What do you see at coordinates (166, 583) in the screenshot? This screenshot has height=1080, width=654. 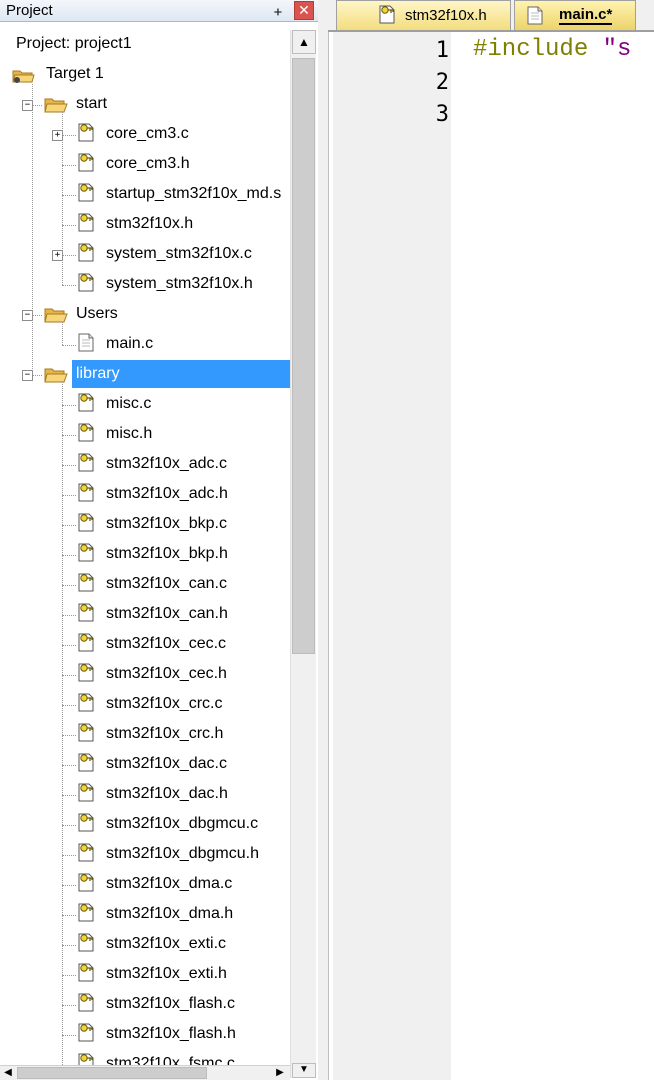 I see `tree-file-label: stm32f10x_can.c` at bounding box center [166, 583].